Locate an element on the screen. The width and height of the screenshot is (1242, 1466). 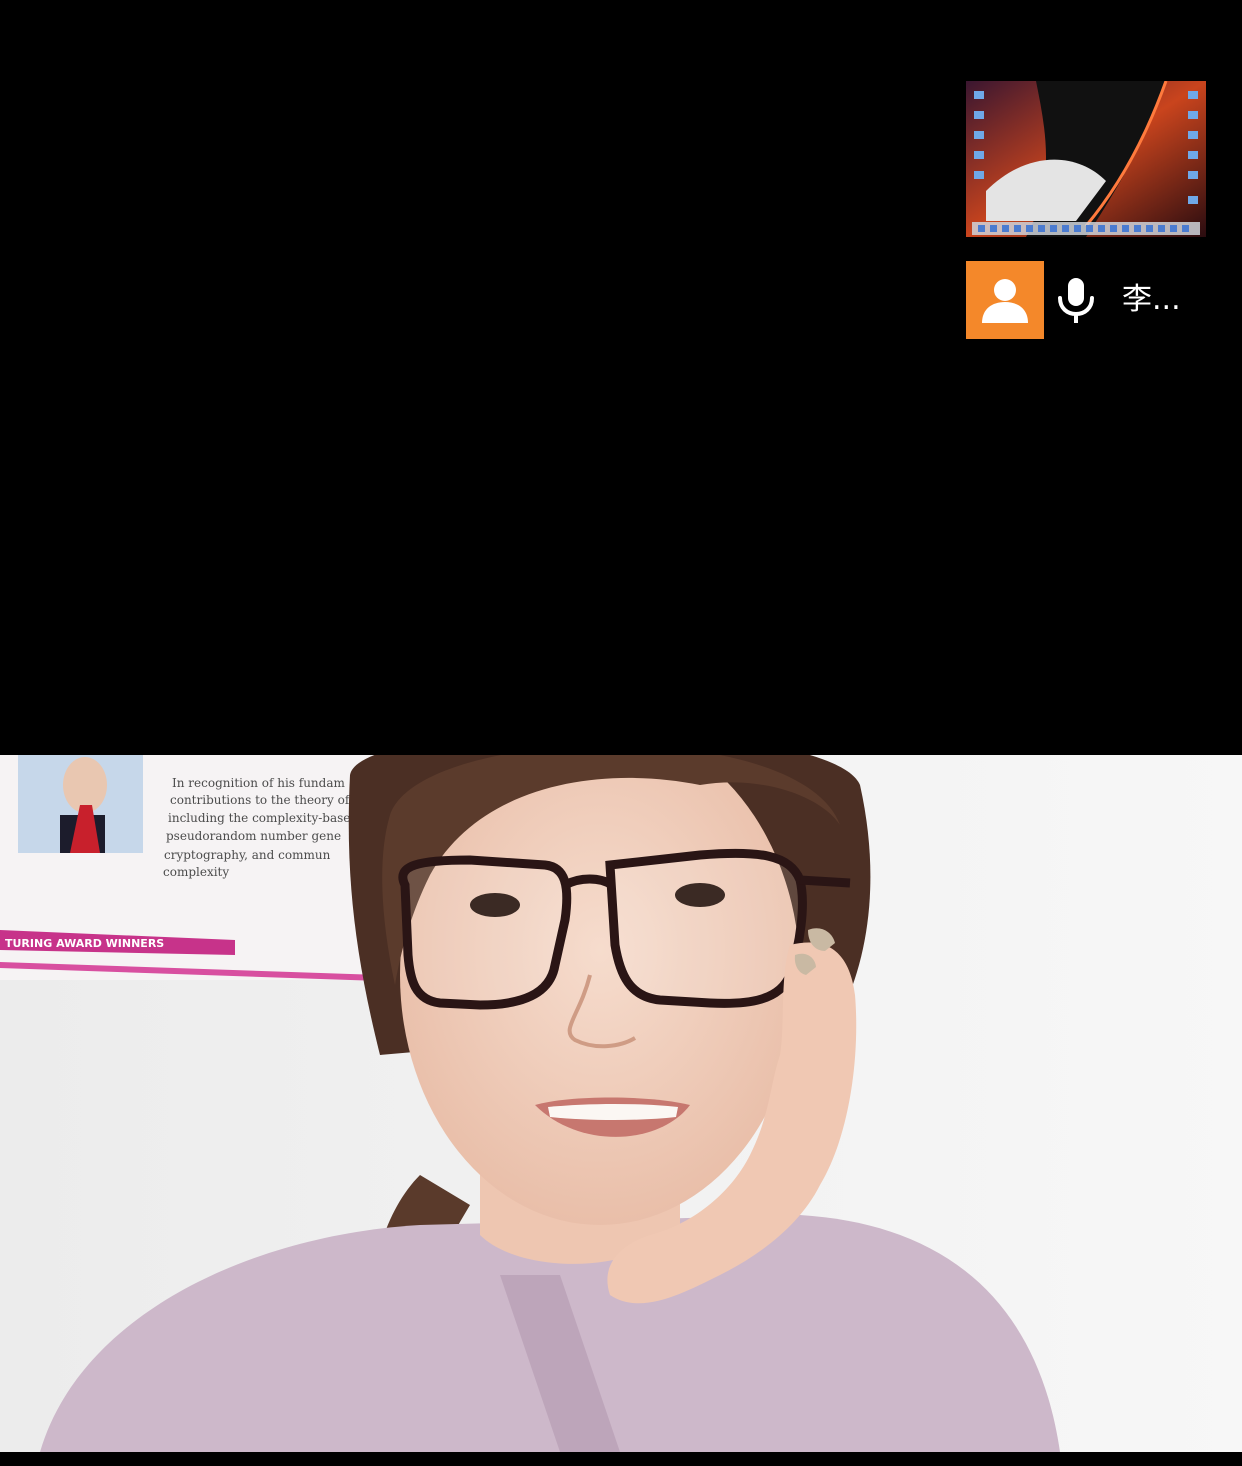
poster-banner: TURING AWARD WINNERS is located at coordinates (84, 943).